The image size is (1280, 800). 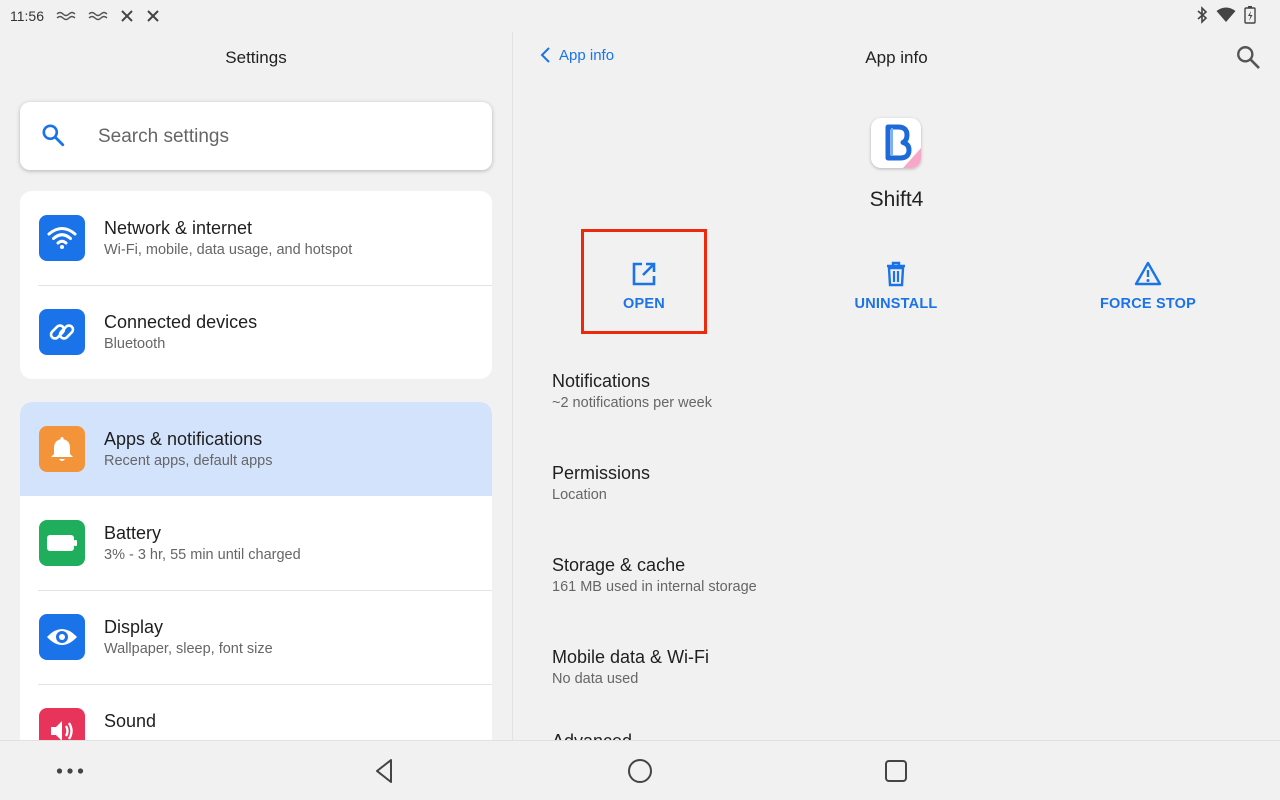 I want to click on settings-item-summary: Recent apps, default apps, so click(x=188, y=461).